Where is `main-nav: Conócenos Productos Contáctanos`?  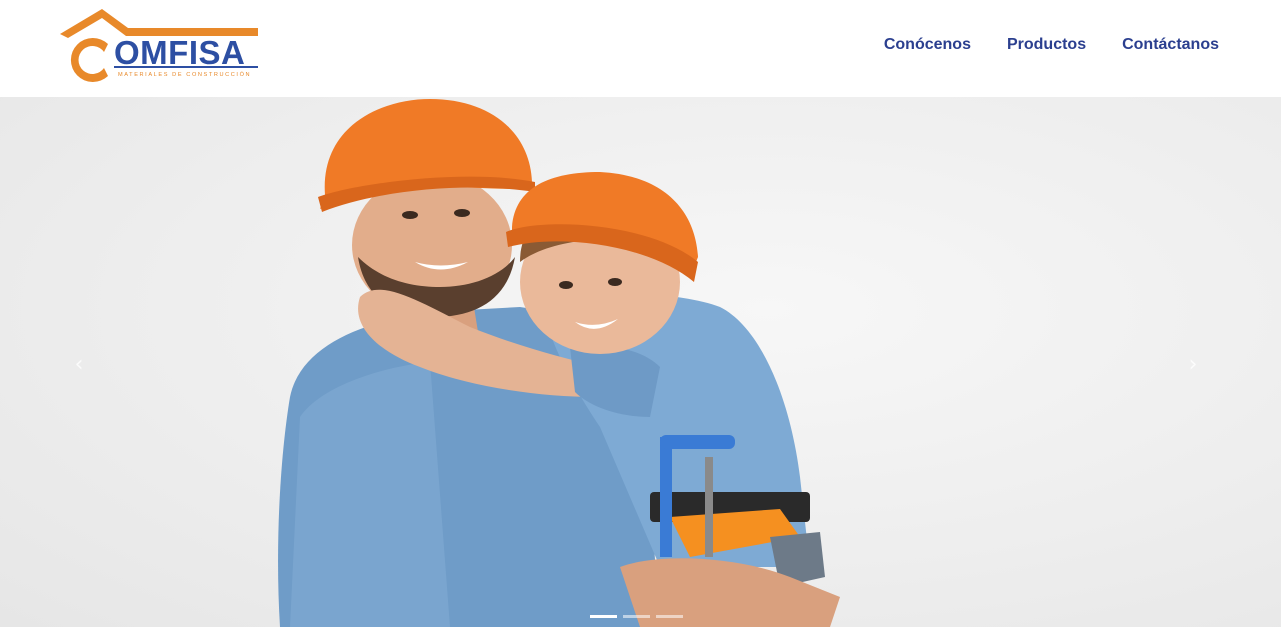
main-nav: Conócenos Productos Contáctanos is located at coordinates (1051, 45).